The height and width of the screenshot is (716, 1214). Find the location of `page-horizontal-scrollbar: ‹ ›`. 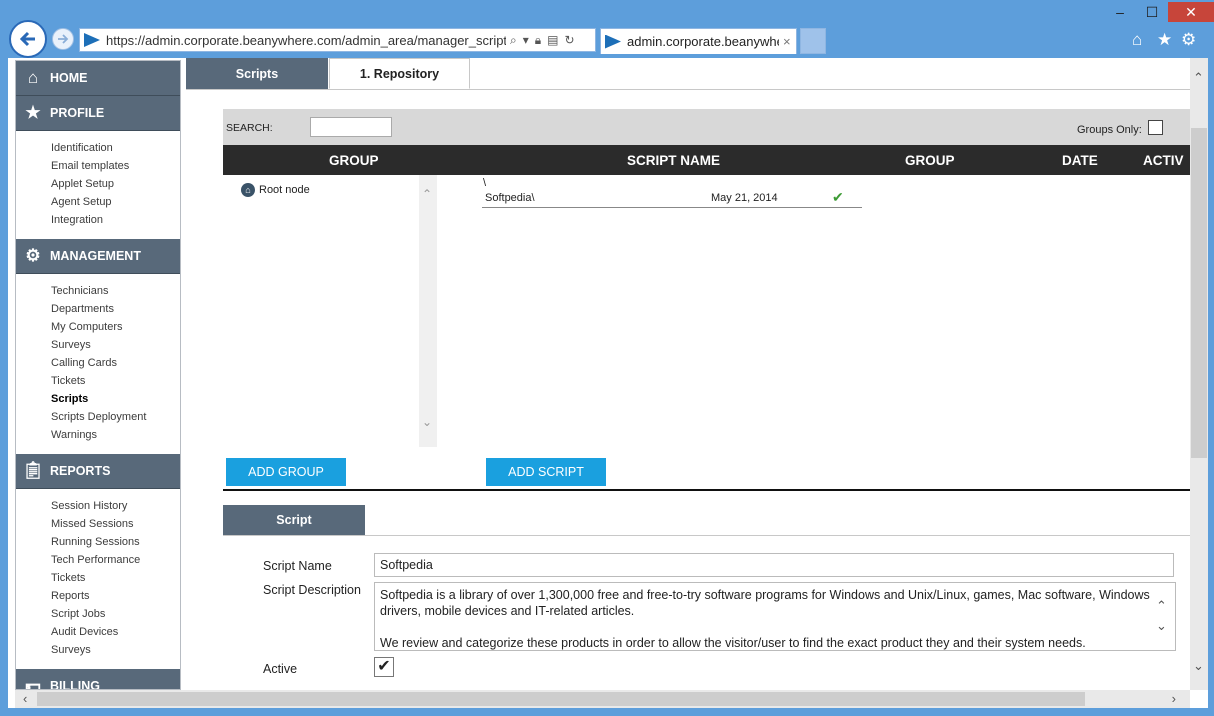

page-horizontal-scrollbar: ‹ › is located at coordinates (602, 699).